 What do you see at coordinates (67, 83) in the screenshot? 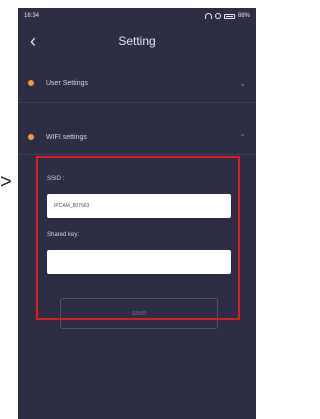
I see `section-label: User Settings` at bounding box center [67, 83].